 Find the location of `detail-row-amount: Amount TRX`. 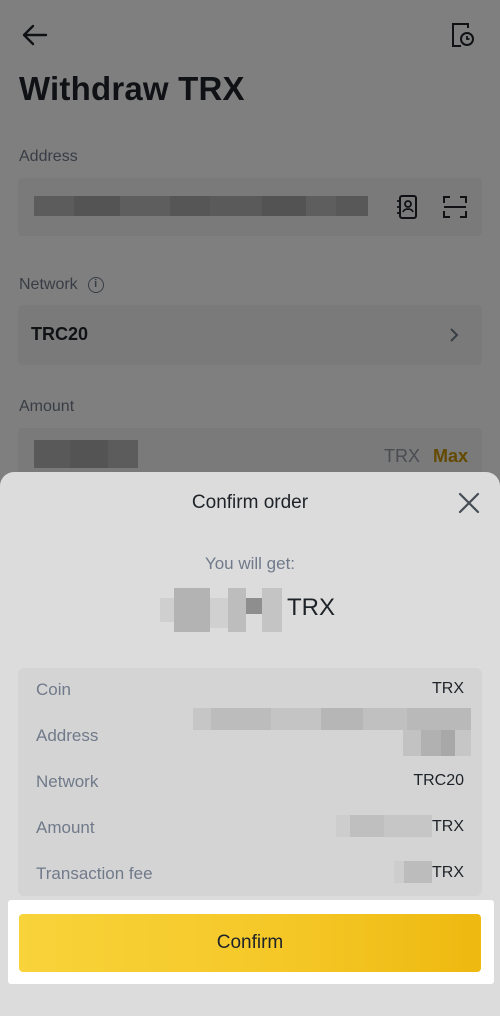

detail-row-amount: Amount TRX is located at coordinates (250, 827).